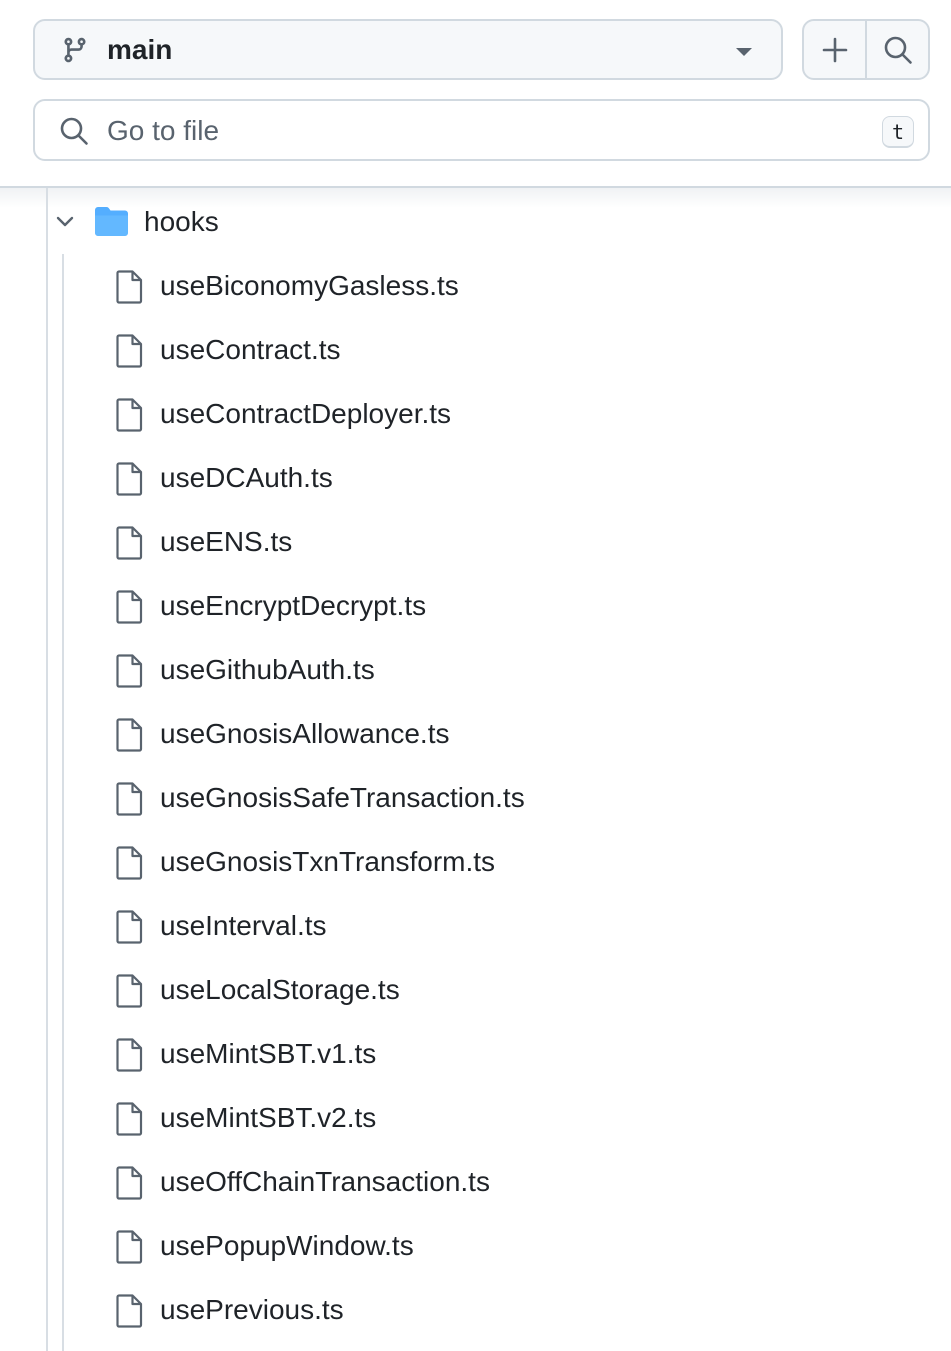  What do you see at coordinates (507, 1182) in the screenshot?
I see `tree-file-item: useOffChainTransaction.ts` at bounding box center [507, 1182].